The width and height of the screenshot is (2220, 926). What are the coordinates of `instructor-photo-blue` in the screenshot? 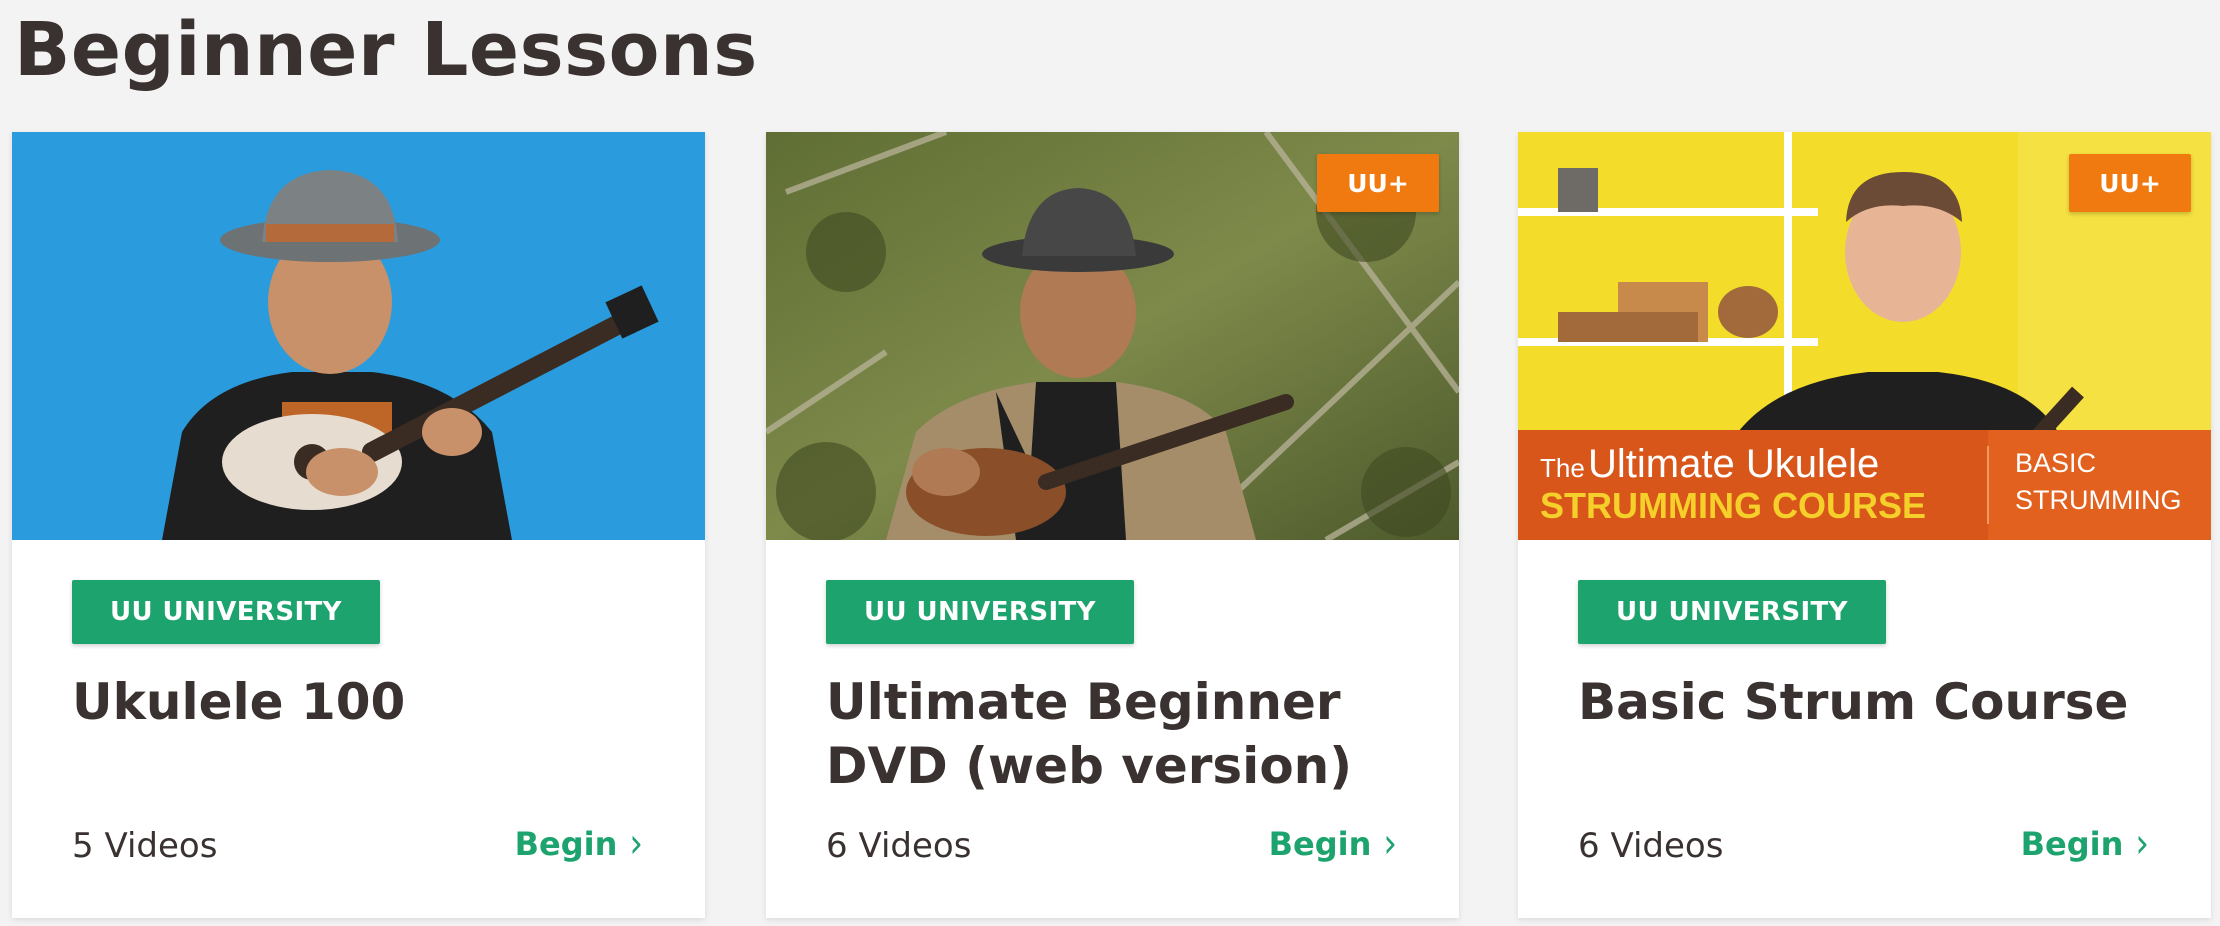 It's located at (358, 336).